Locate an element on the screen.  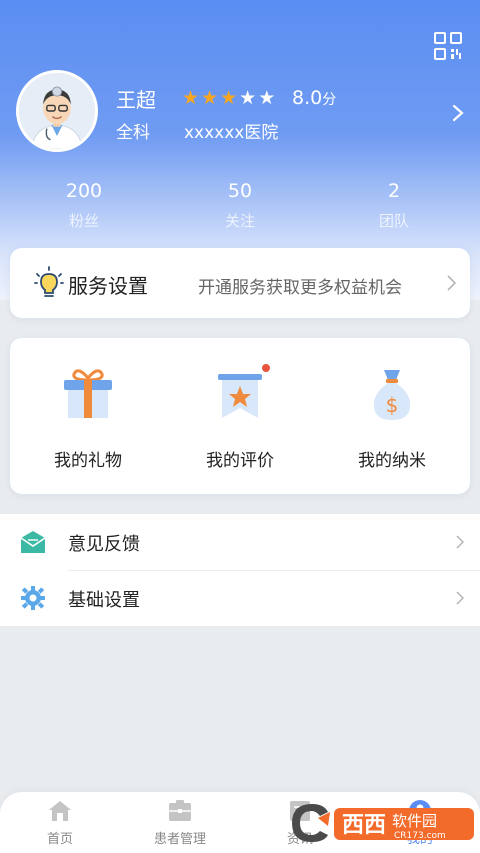
menu-item-feedback: 意见反馈 is located at coordinates (240, 542).